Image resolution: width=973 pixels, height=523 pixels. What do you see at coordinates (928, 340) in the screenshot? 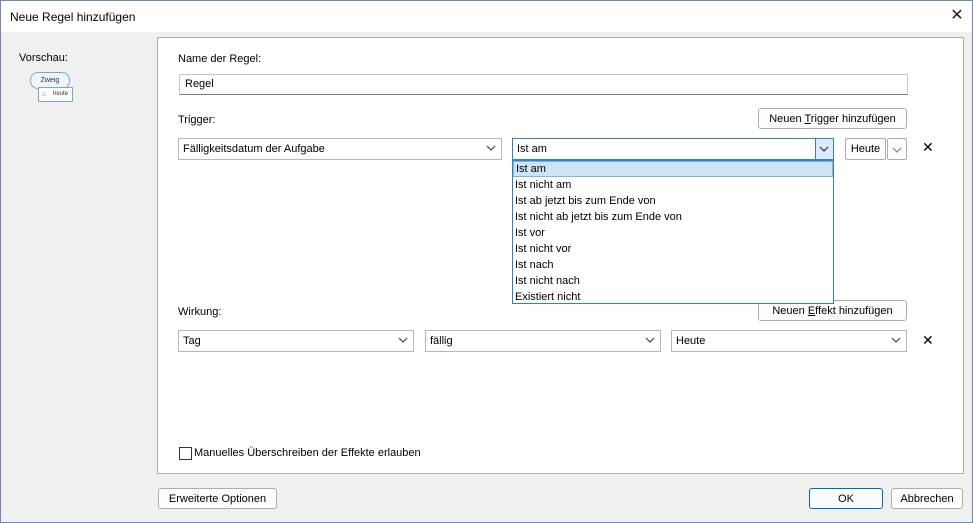
I see `remove-effect-icon: ✕` at bounding box center [928, 340].